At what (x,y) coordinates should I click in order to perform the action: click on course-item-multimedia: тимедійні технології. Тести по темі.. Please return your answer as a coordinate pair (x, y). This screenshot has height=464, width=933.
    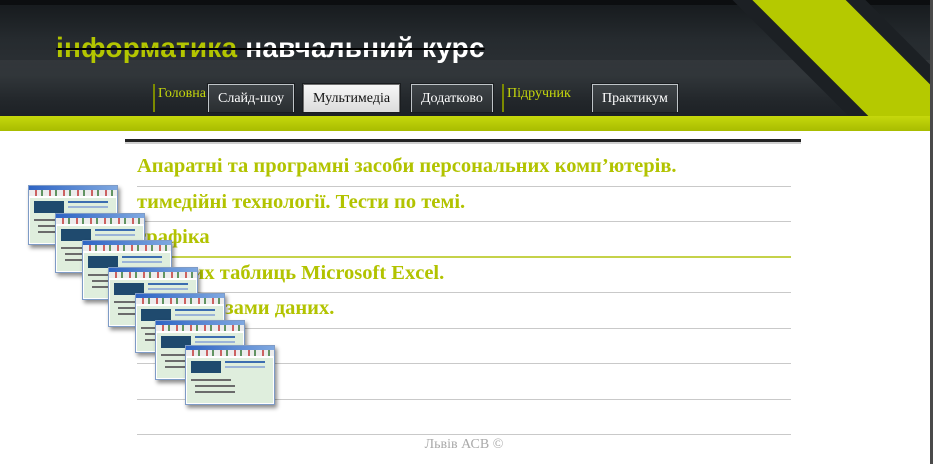
    Looking at the image, I should click on (464, 204).